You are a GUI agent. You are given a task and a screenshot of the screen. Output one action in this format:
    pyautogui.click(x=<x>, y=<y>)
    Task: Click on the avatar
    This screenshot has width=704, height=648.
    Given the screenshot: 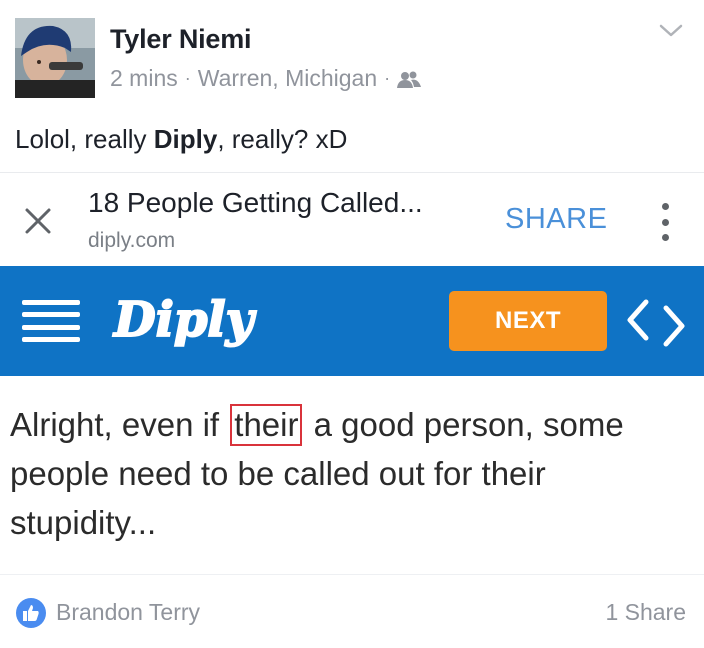 What is the action you would take?
    pyautogui.click(x=55, y=58)
    